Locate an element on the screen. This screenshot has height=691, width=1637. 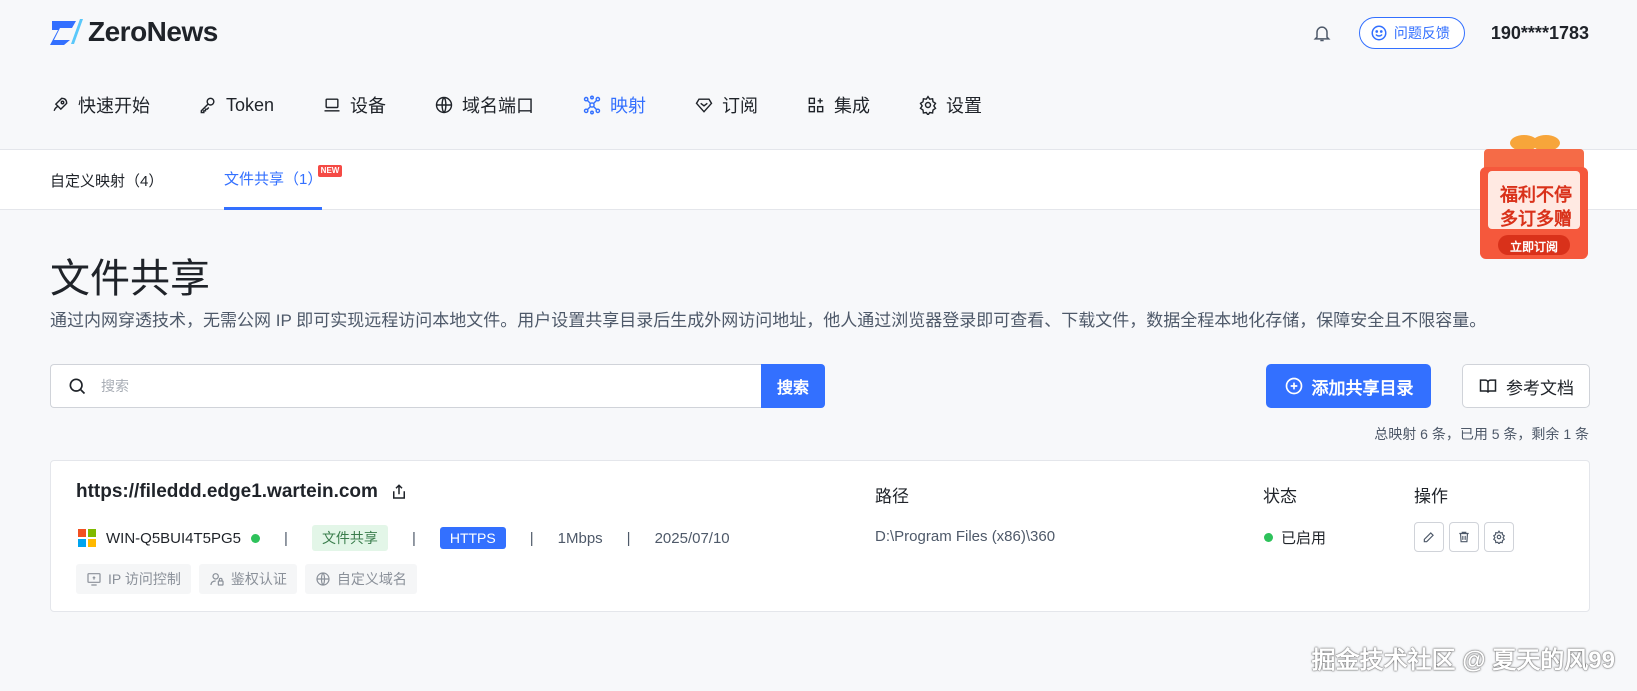
mapping-url: https://fileddd.edge1.wartein.com is located at coordinates (242, 492).